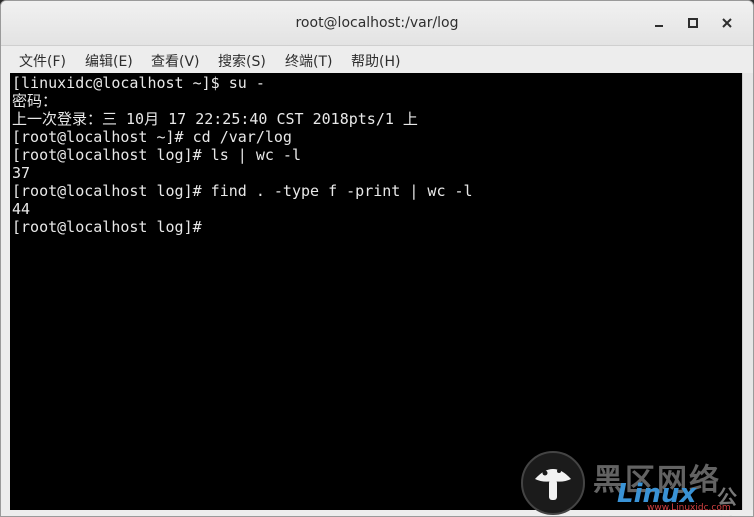  I want to click on maximize-icon, so click(693, 23).